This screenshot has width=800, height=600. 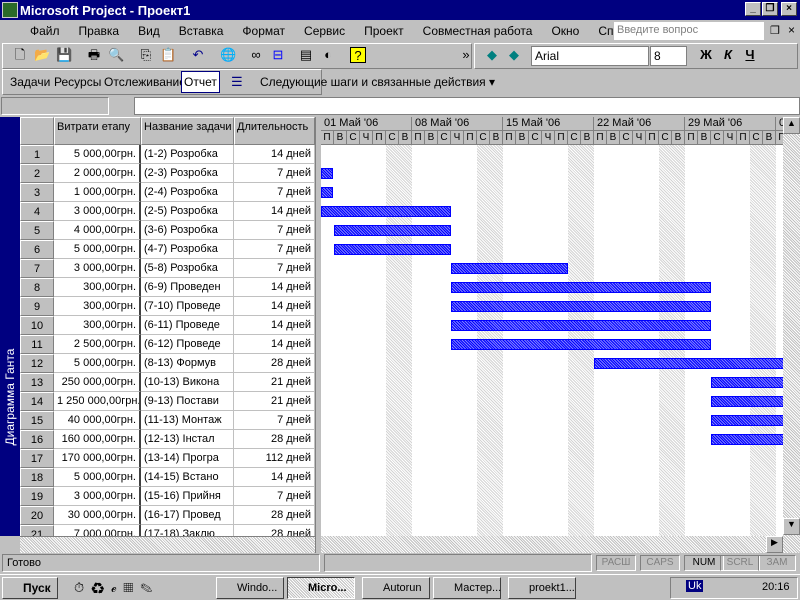 What do you see at coordinates (37, 344) in the screenshot?
I see `row-number: 11` at bounding box center [37, 344].